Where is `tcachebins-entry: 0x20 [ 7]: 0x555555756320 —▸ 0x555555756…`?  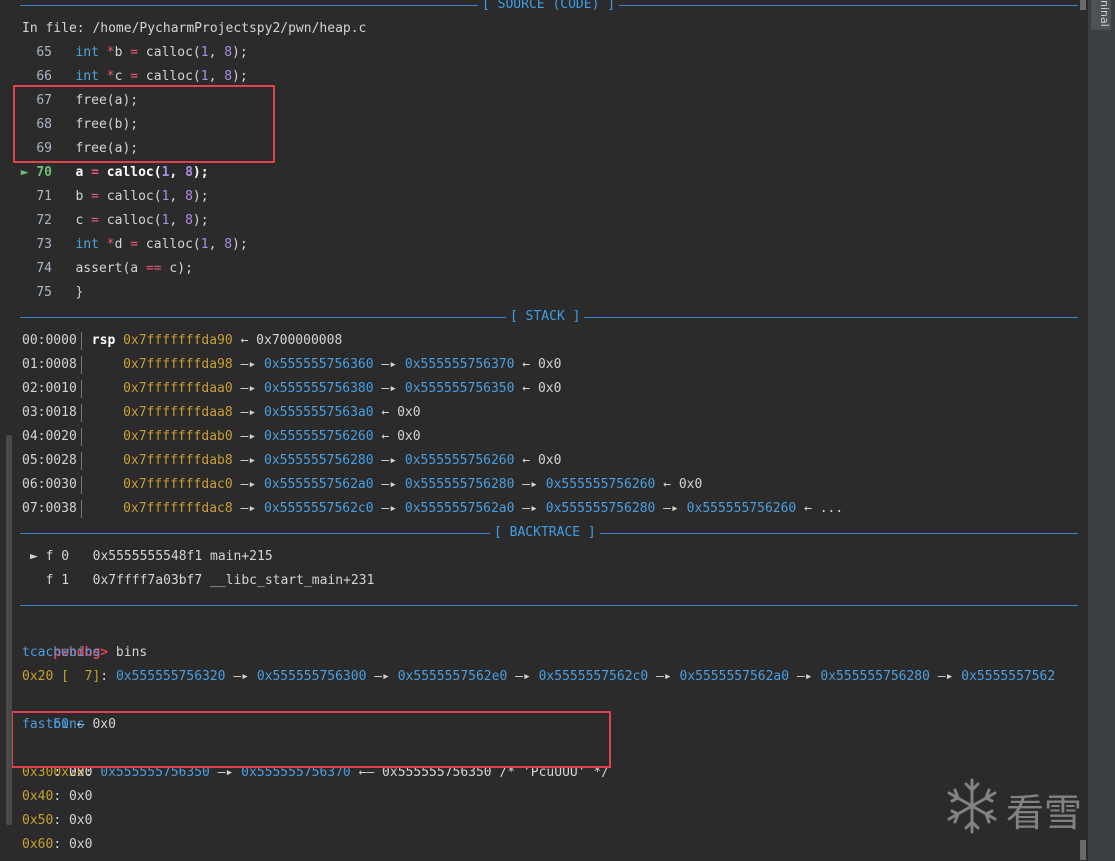
tcachebins-entry: 0x20 [ 7]: 0x555555756320 —▸ 0x555555756… is located at coordinates (539, 676).